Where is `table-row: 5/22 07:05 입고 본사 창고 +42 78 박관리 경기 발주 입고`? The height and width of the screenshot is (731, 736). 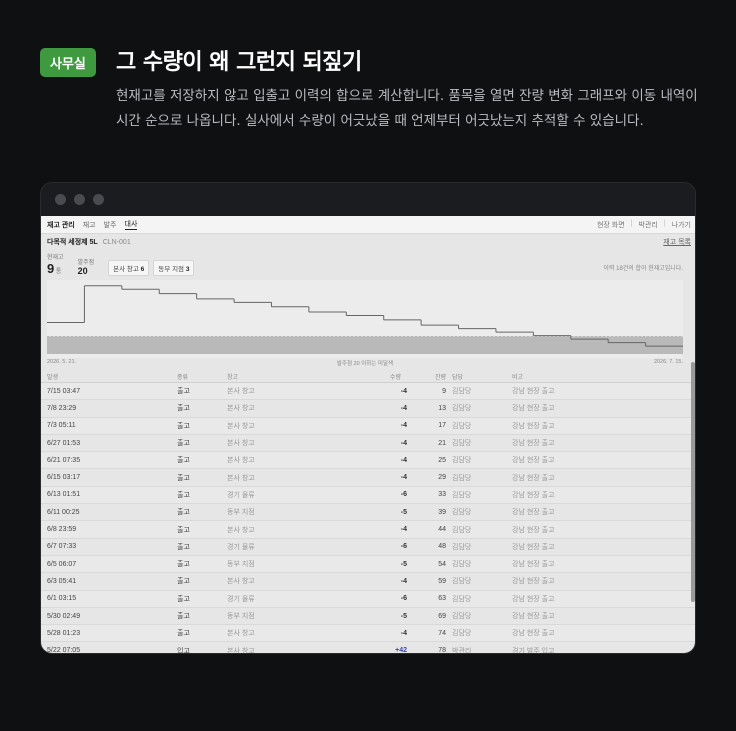
table-row: 5/22 07:05 입고 본사 창고 +42 78 박관리 경기 발주 입고 is located at coordinates (368, 648).